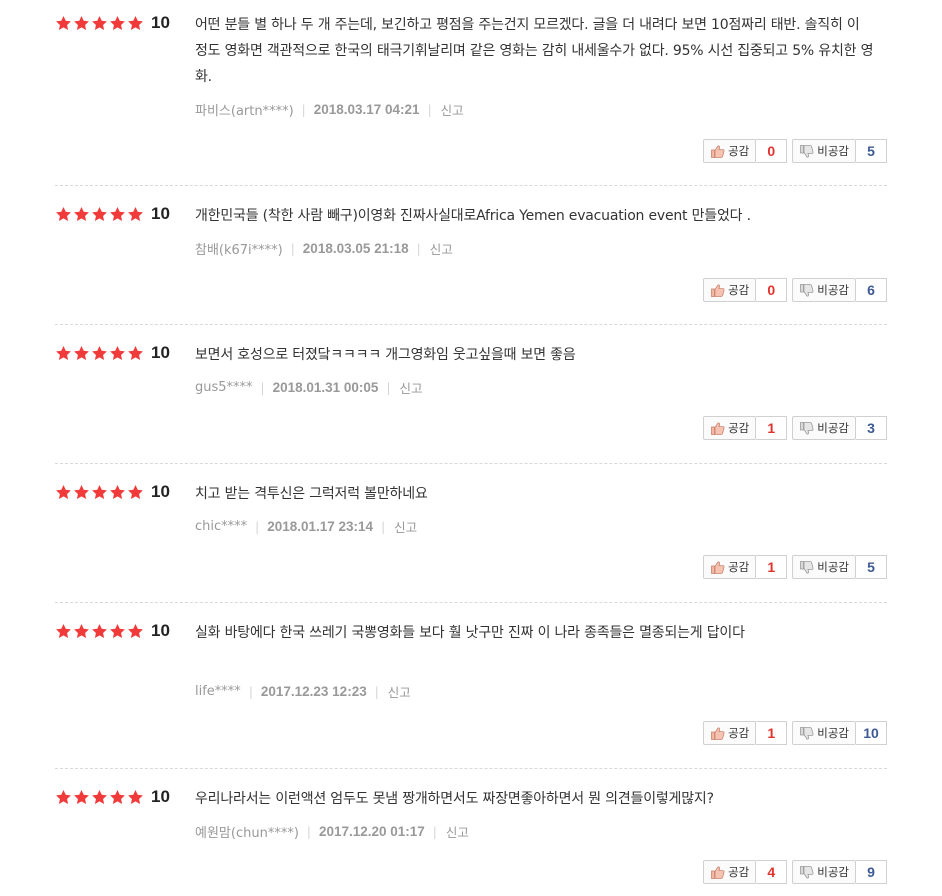 This screenshot has height=896, width=942. I want to click on review-meta: chic**** | 2018.01.17 23:14 | 신고, so click(306, 526).